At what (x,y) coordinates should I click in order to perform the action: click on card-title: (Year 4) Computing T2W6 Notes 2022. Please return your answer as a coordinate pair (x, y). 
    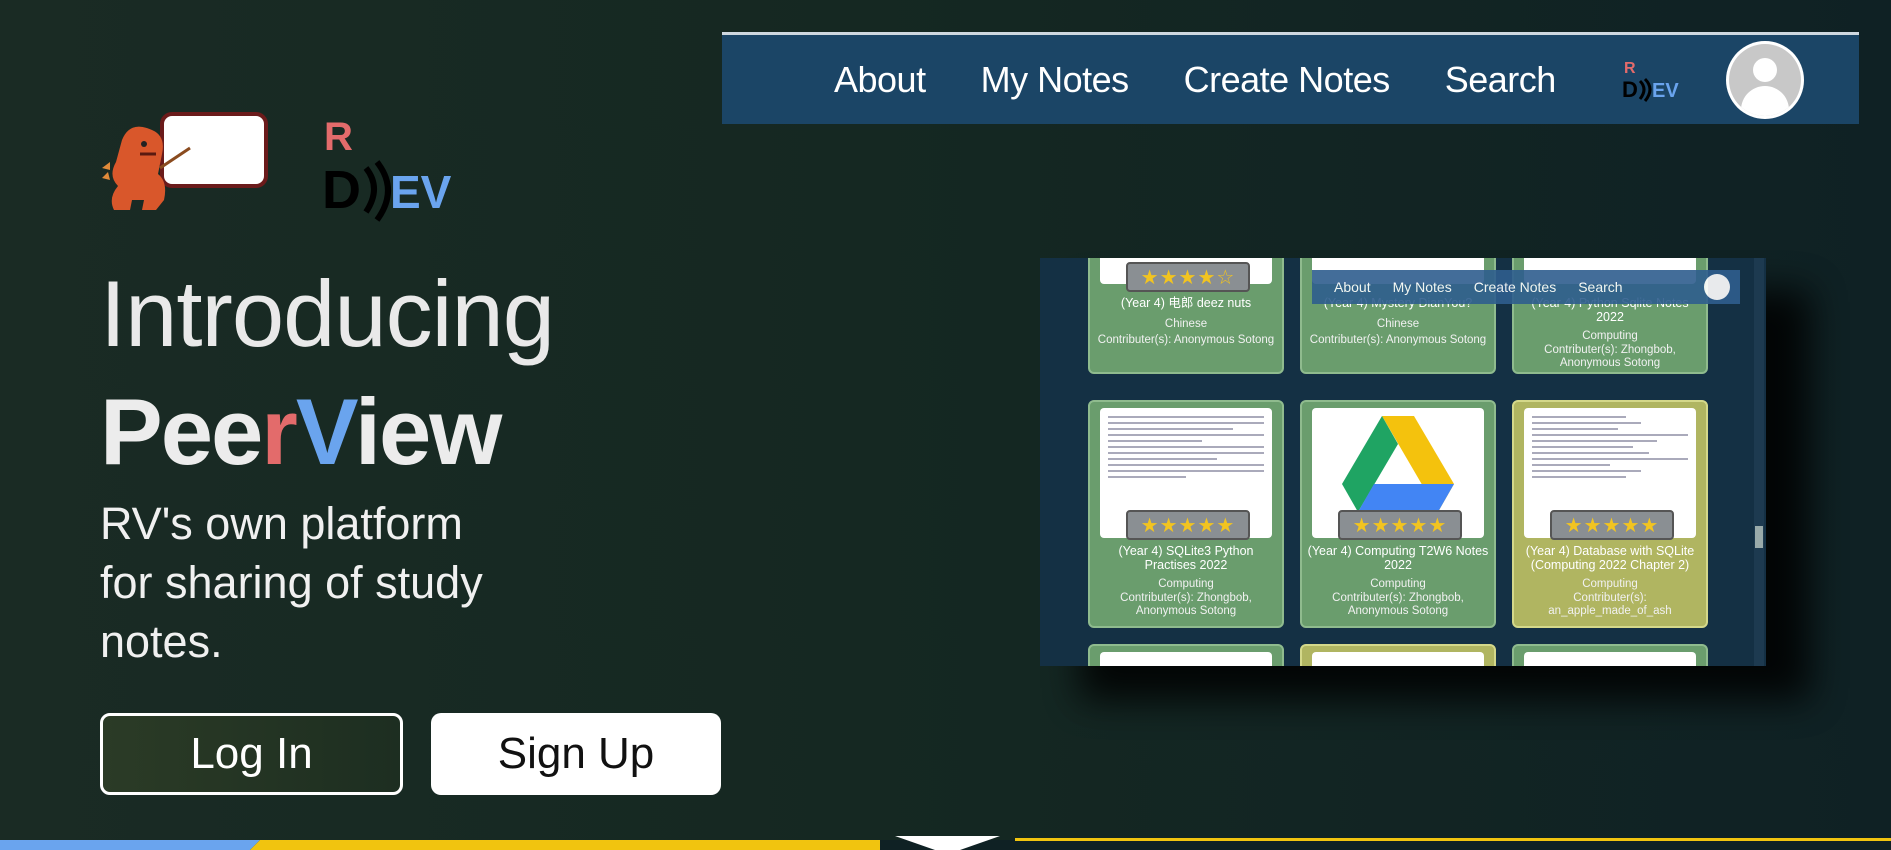
    Looking at the image, I should click on (1398, 558).